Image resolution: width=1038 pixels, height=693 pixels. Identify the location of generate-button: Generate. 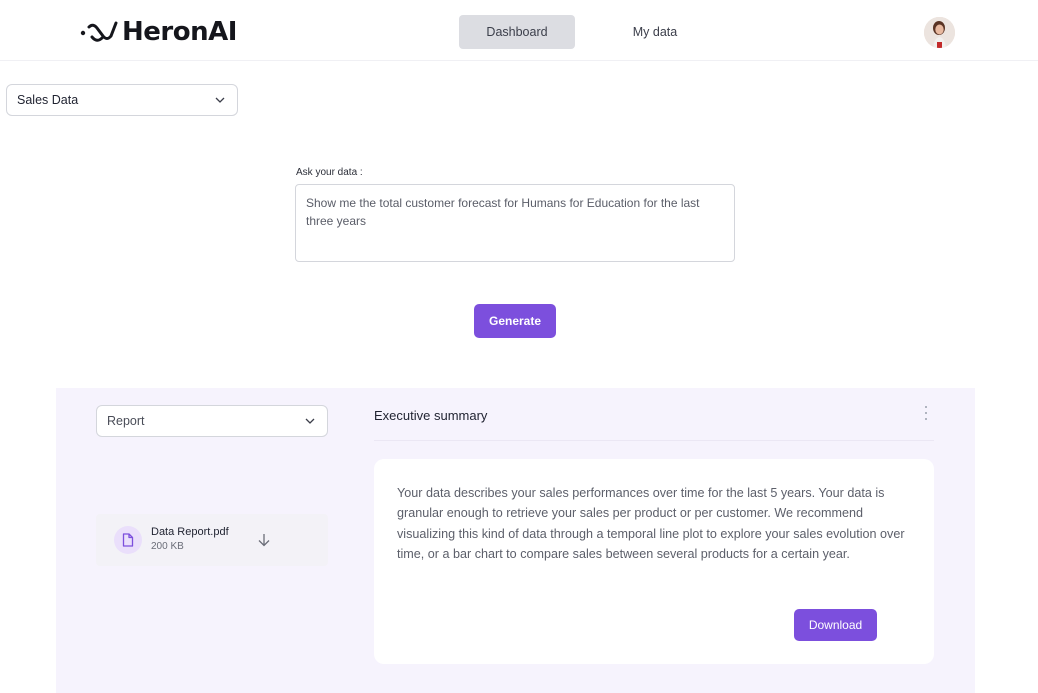
(515, 321).